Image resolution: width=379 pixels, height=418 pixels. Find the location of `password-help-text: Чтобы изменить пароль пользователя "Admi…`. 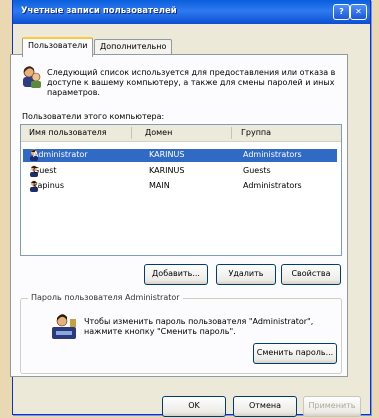

password-help-text: Чтобы изменить пароль пользователя "Admi… is located at coordinates (199, 326).